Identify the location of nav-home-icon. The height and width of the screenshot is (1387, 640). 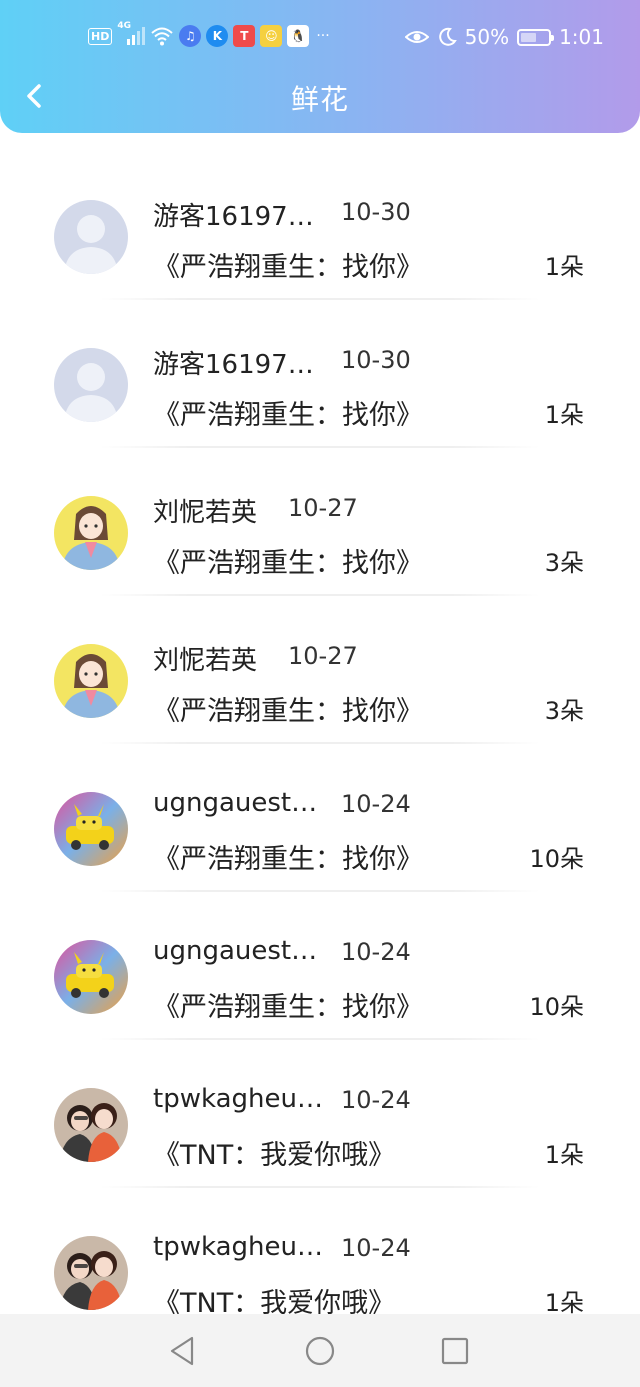
(320, 1351).